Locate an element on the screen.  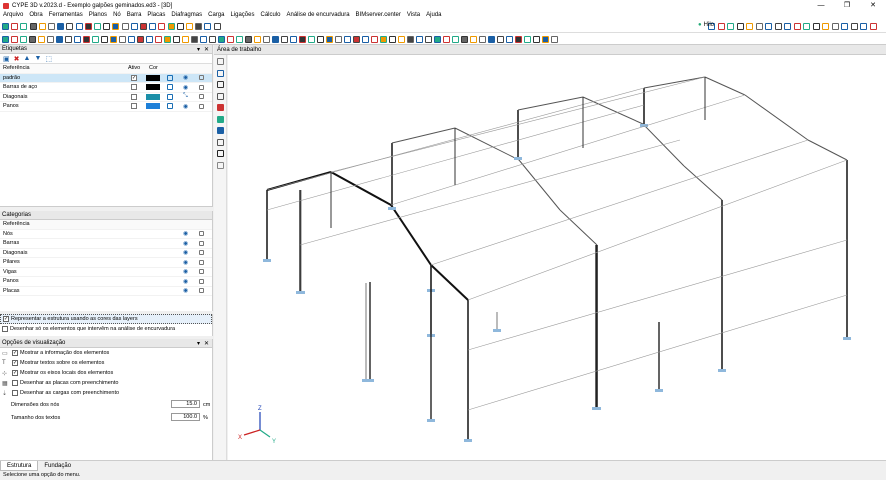
eye-icon: ⤡ is located at coordinates (185, 96).